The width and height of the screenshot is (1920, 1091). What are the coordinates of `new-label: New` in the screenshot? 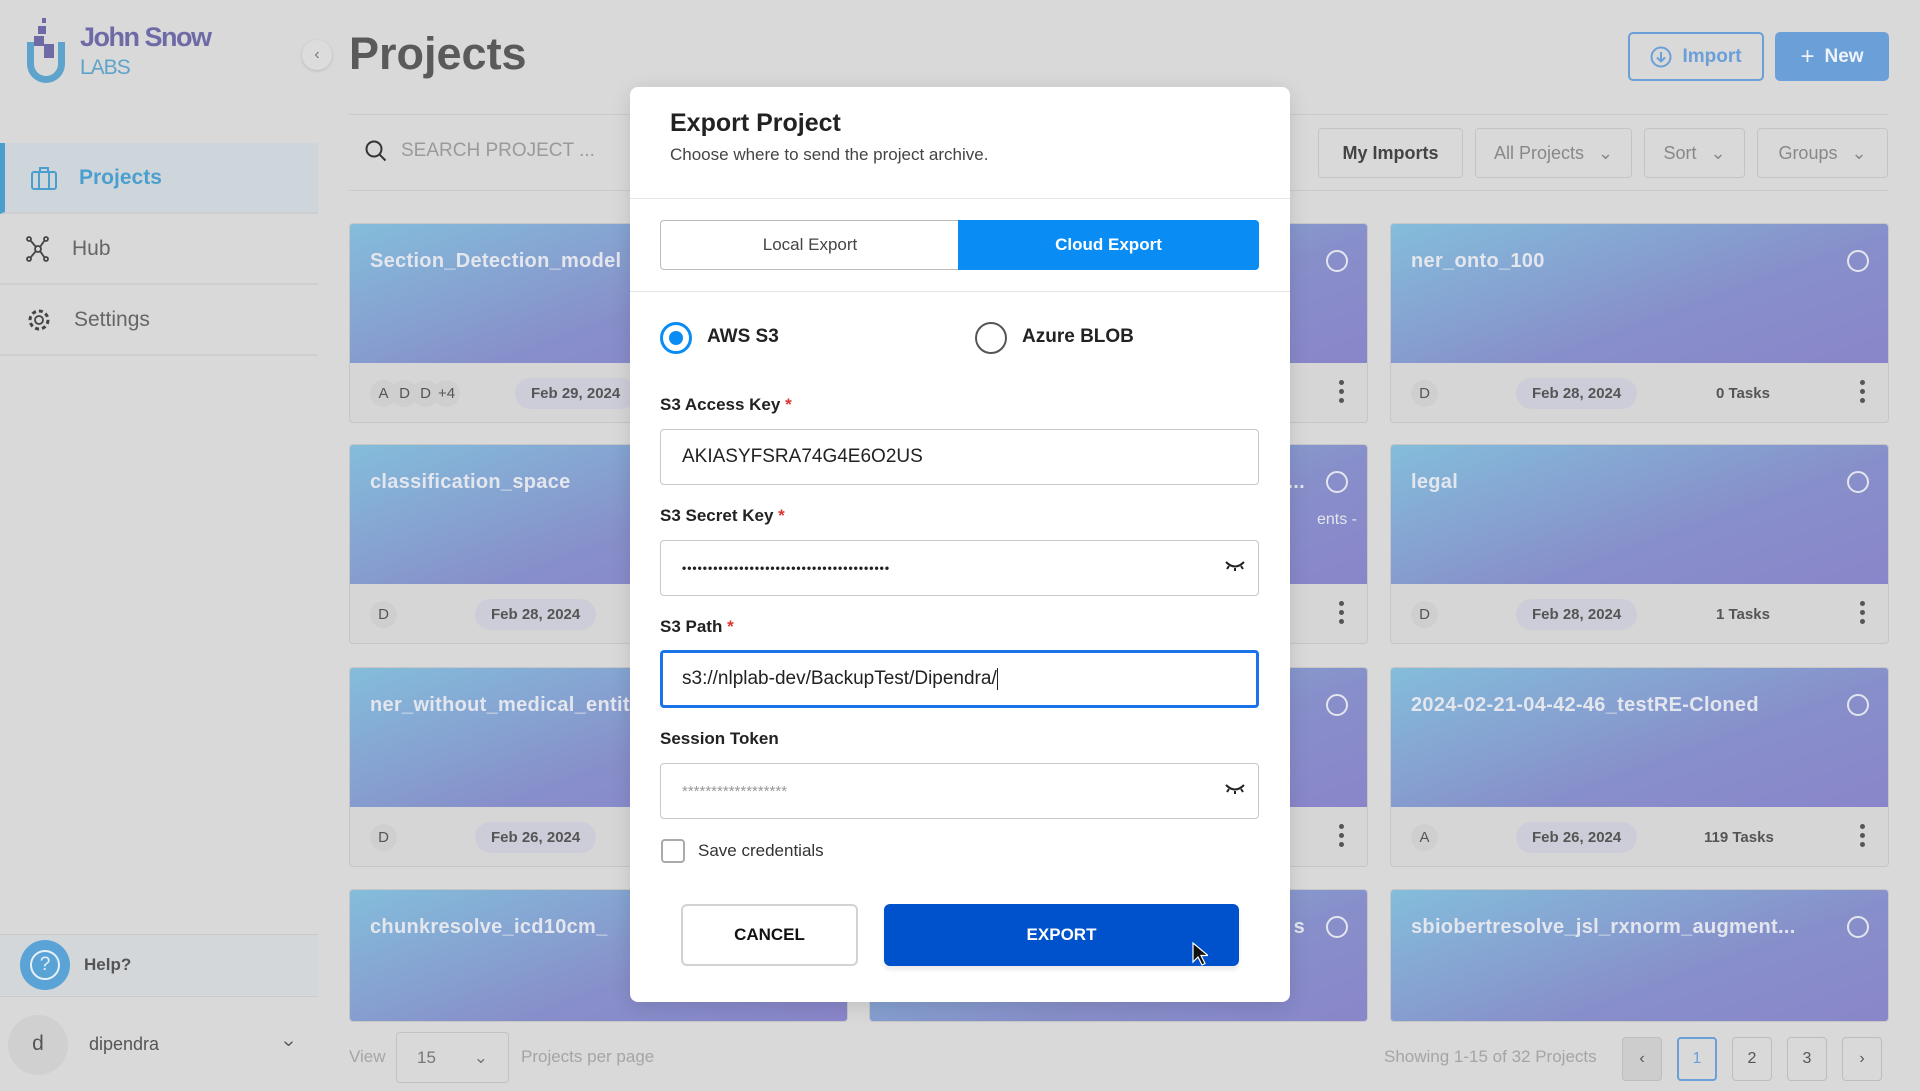 It's located at (1844, 56).